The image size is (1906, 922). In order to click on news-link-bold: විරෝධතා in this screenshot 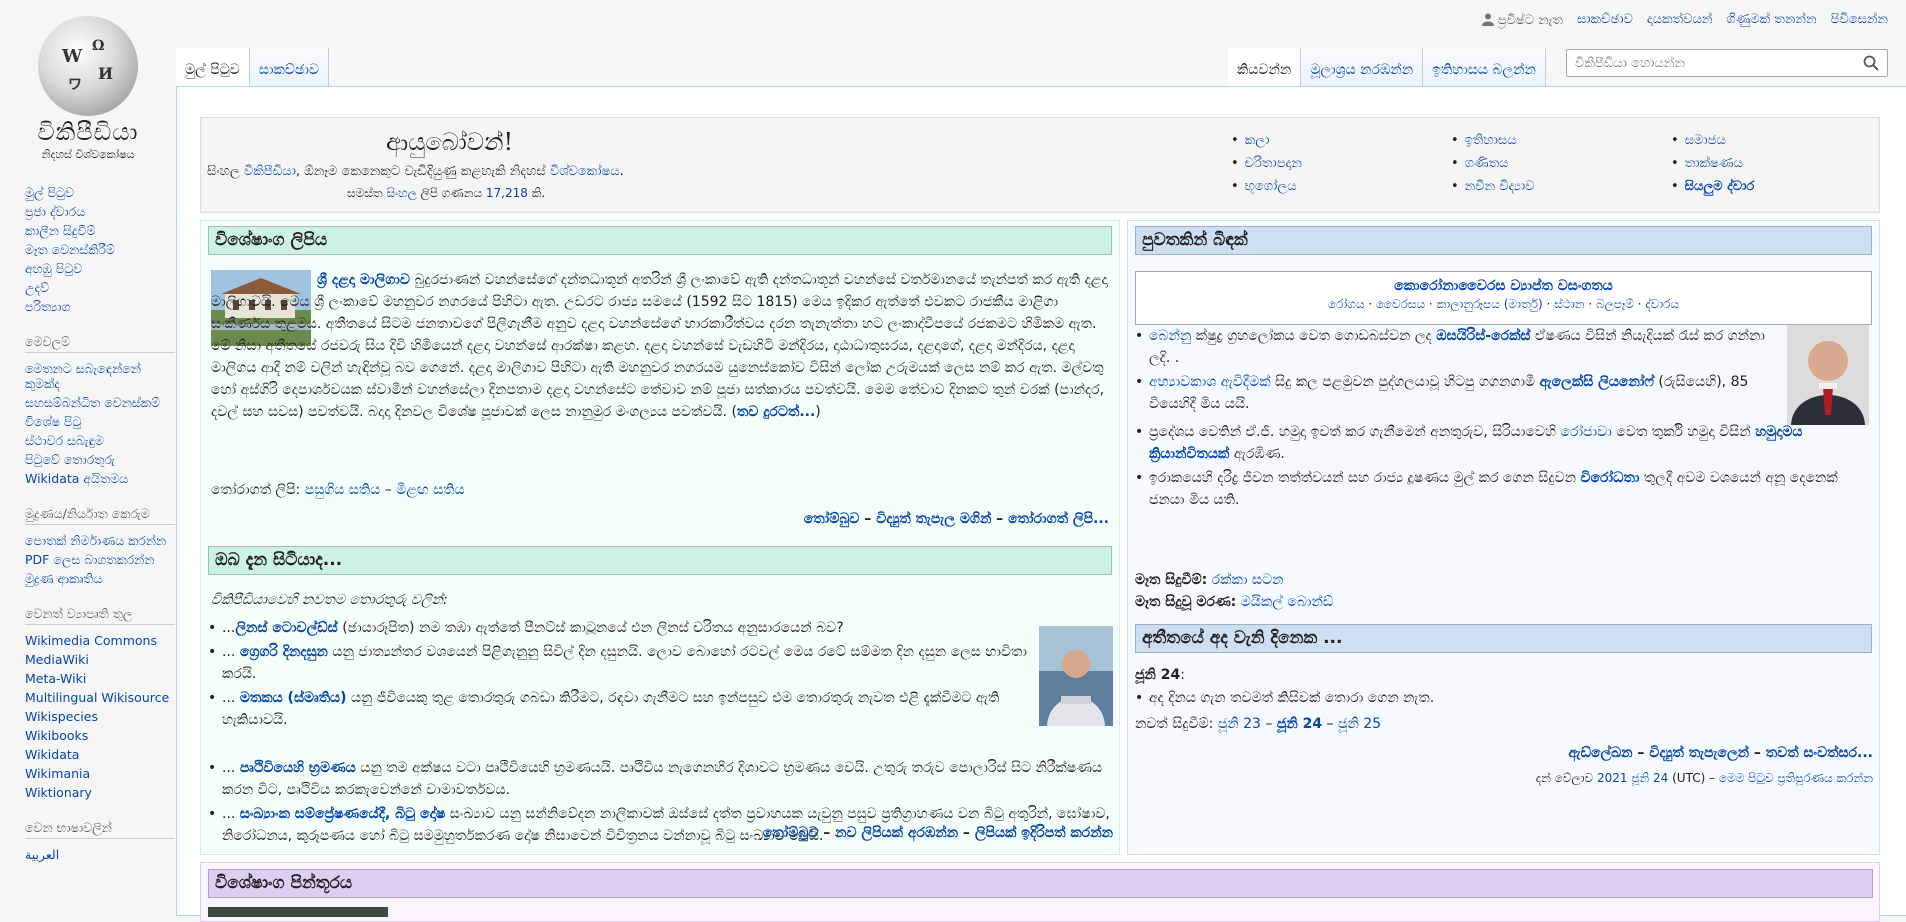, I will do `click(1609, 478)`.